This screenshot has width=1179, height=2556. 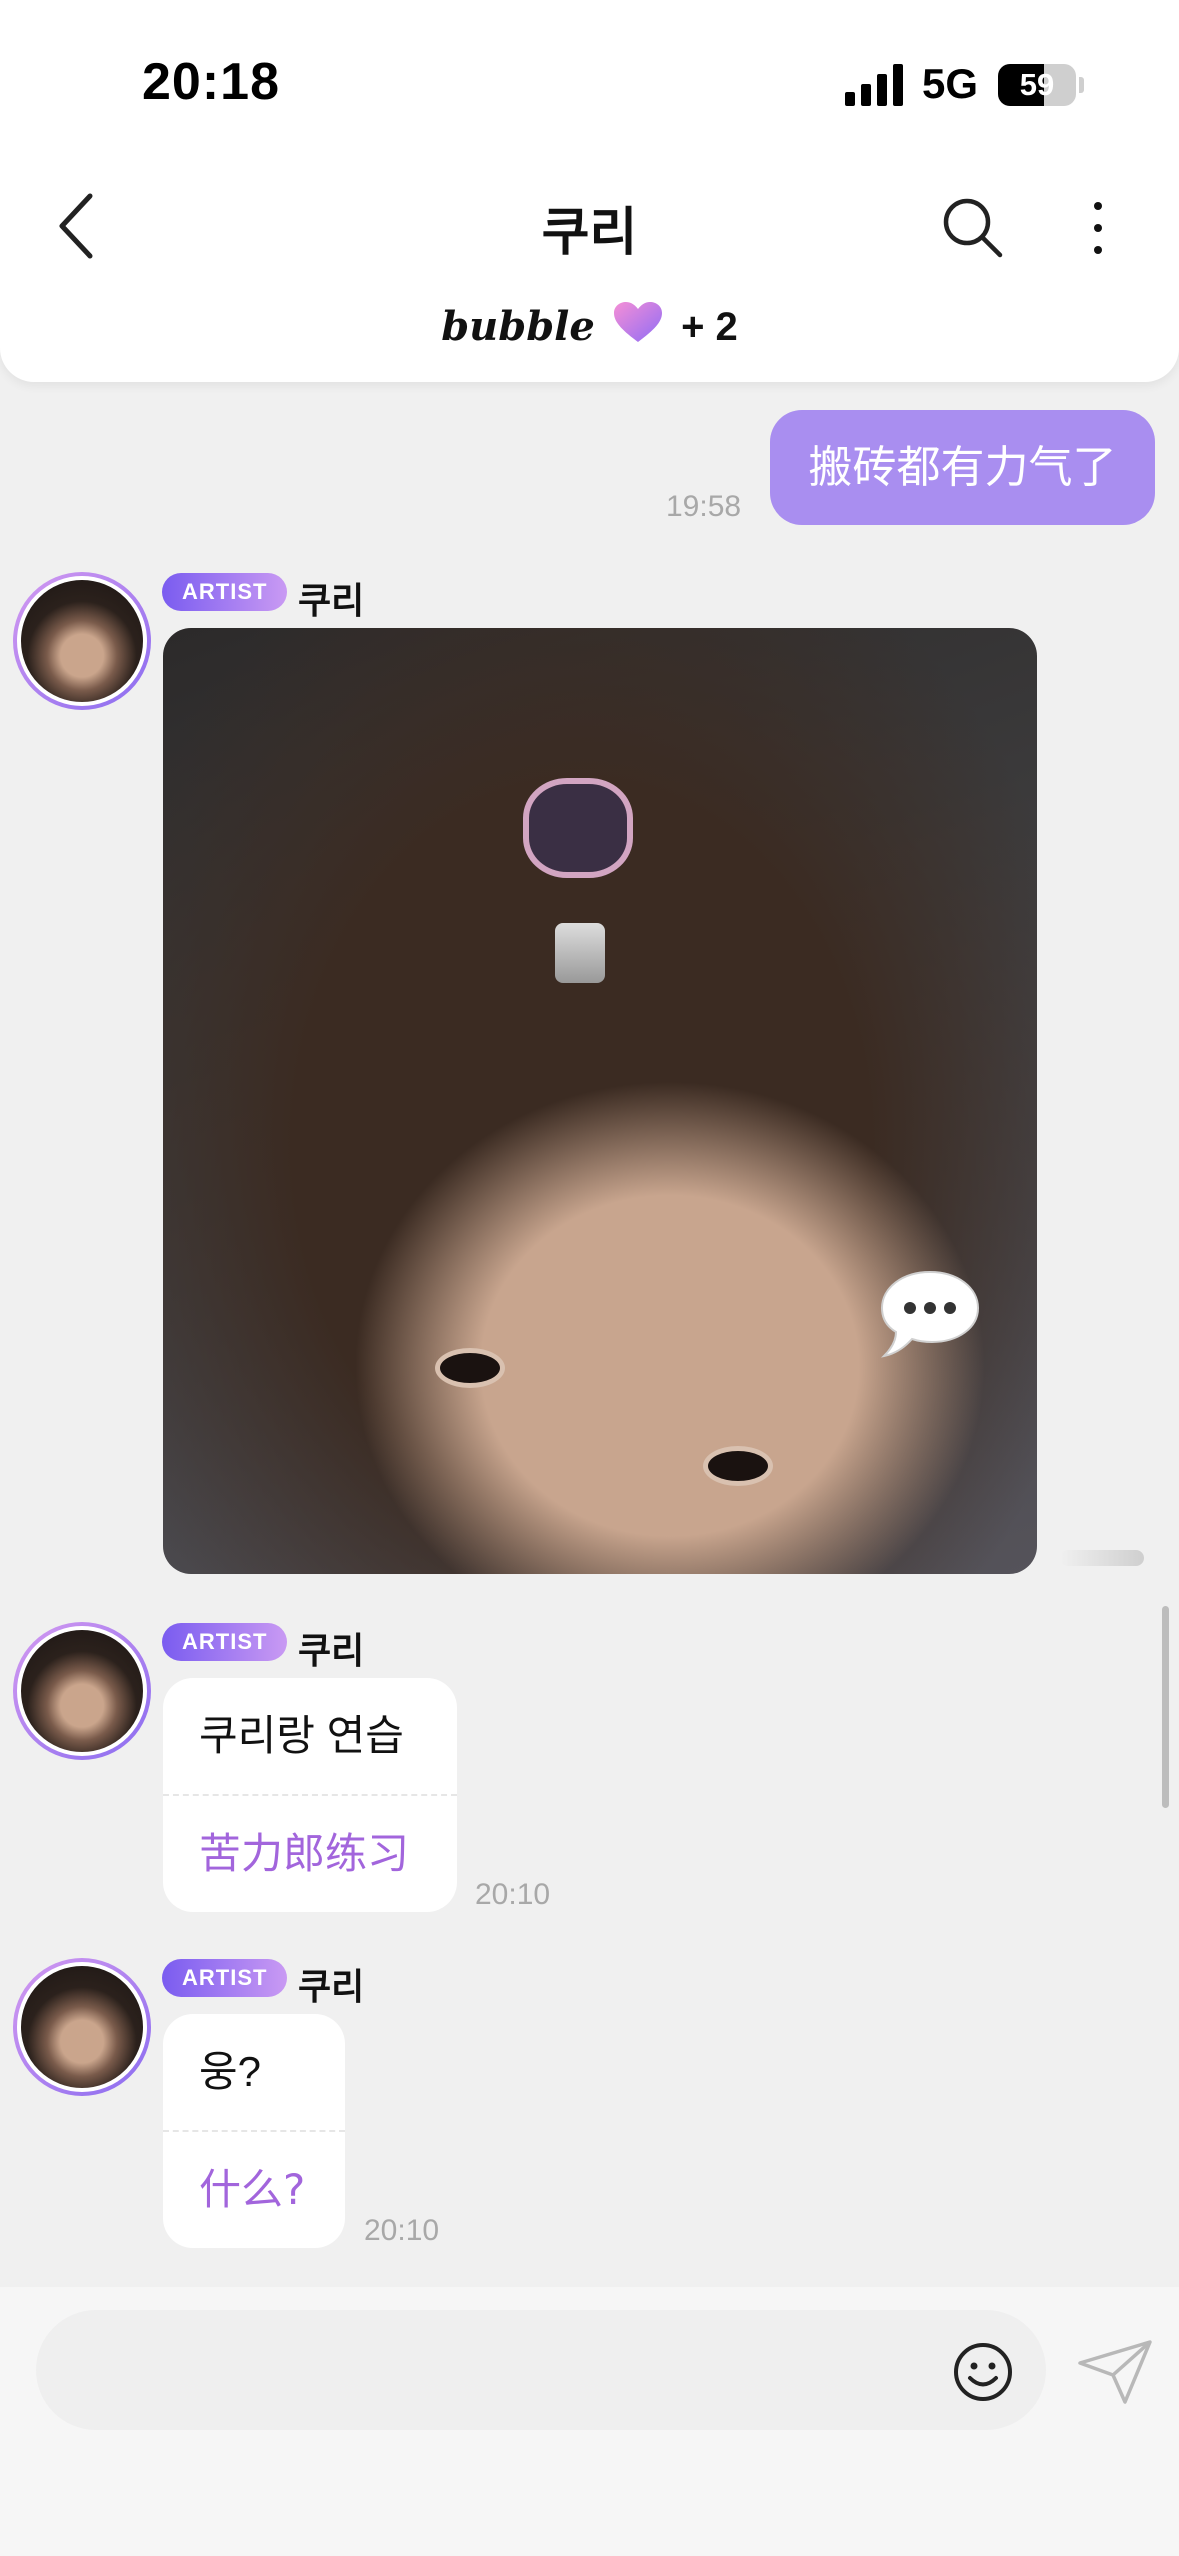 I want to click on message-original: 쿠리랑 연습, so click(x=301, y=1735).